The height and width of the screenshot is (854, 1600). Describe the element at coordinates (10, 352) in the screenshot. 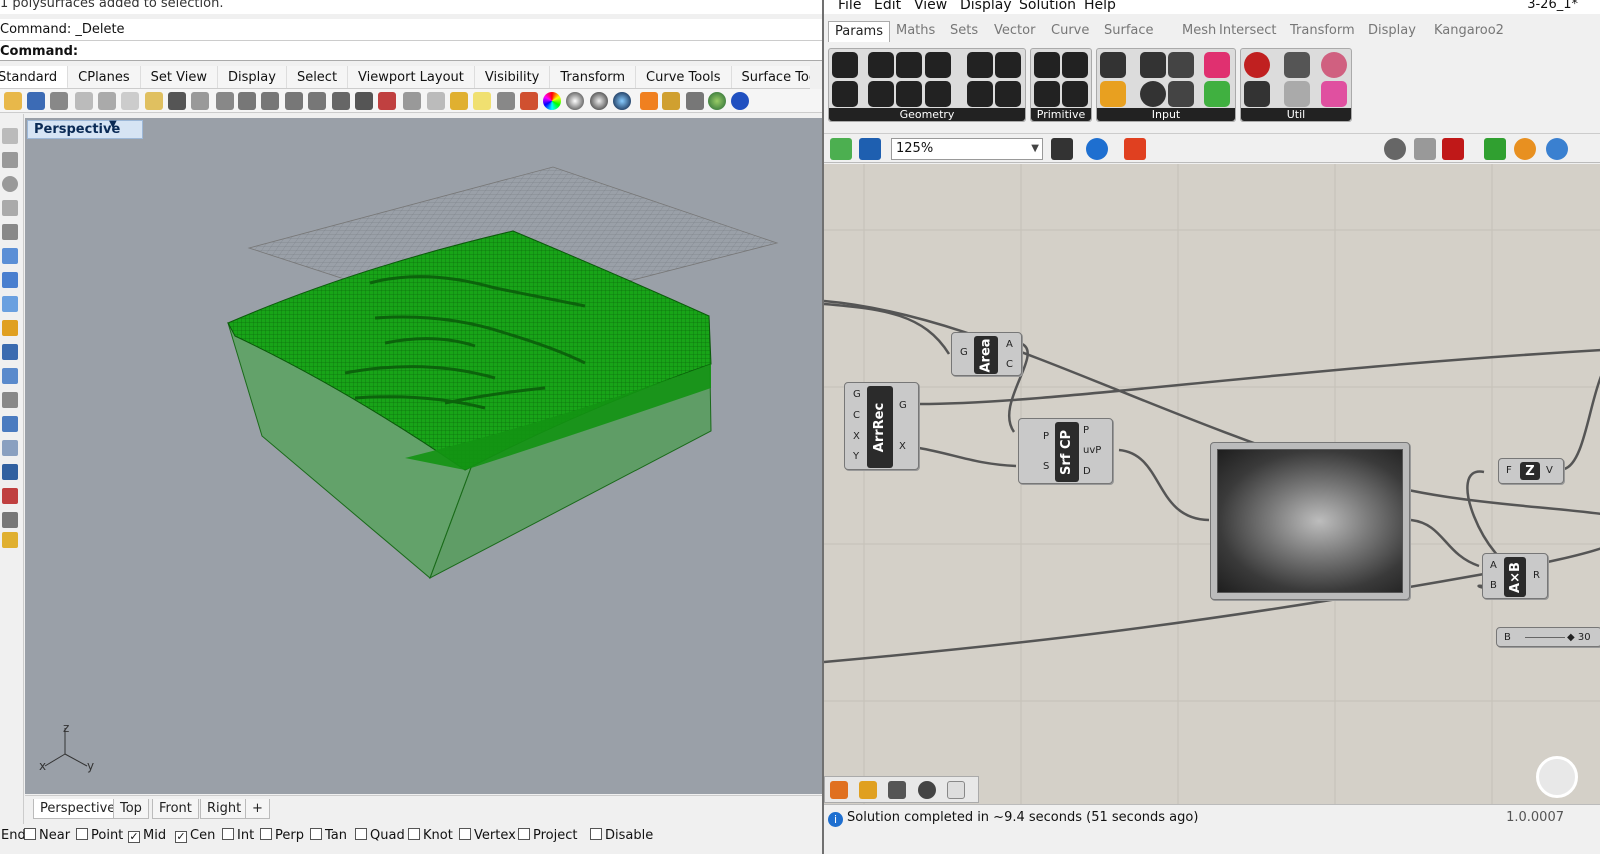

I see `transform-icon` at that location.